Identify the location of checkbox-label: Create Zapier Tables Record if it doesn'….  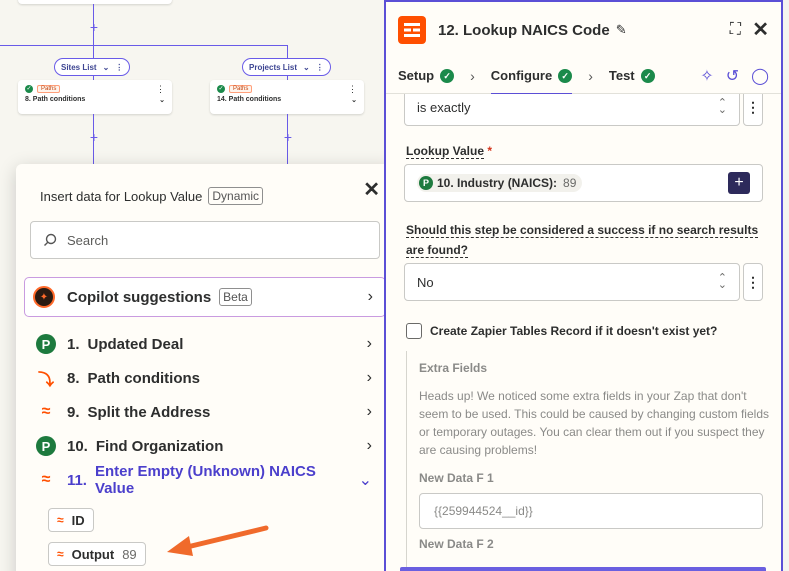
(574, 331).